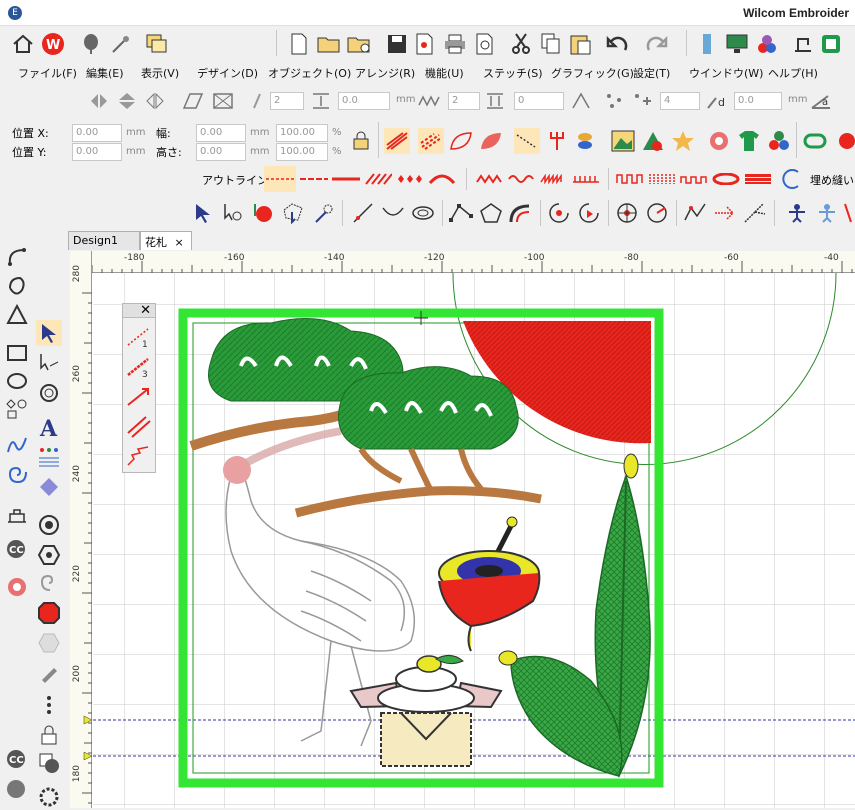 This screenshot has height=810, width=855. I want to click on picture-icon, so click(623, 141).